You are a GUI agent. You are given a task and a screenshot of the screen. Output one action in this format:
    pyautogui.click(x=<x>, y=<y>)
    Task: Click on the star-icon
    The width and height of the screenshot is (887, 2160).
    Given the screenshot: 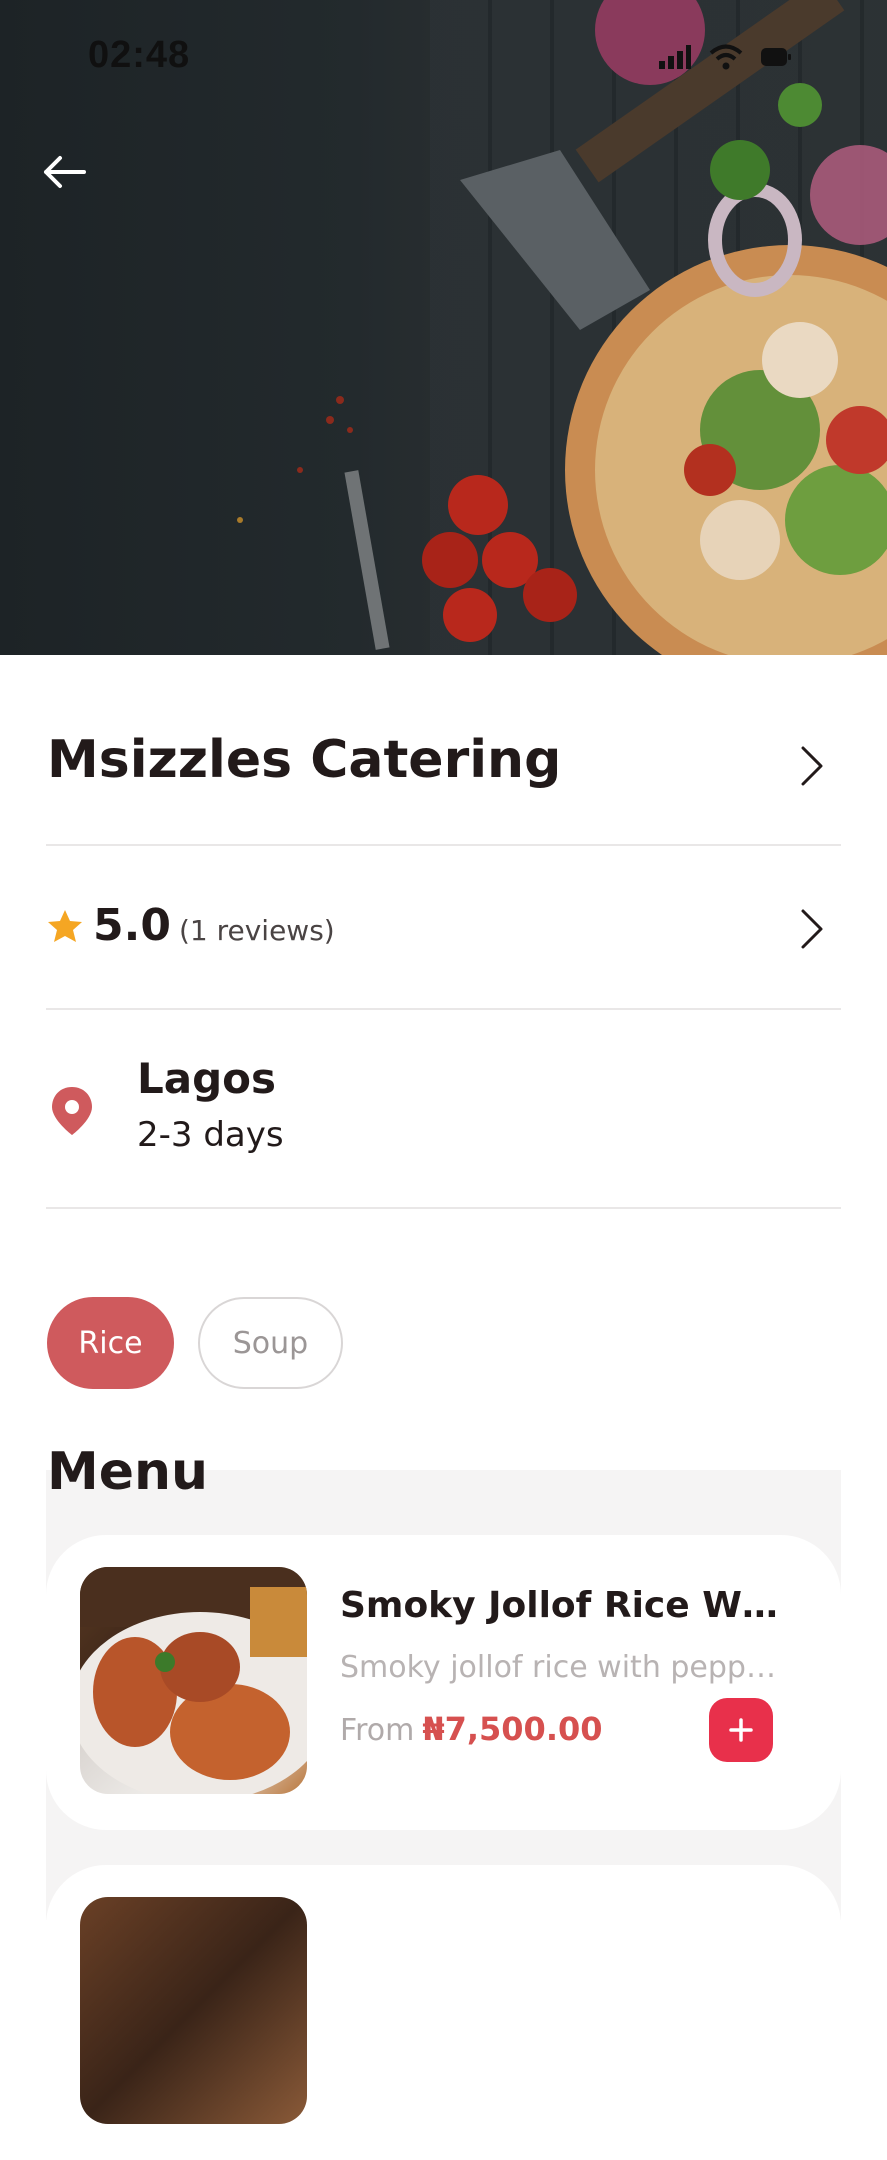 What is the action you would take?
    pyautogui.click(x=65, y=925)
    